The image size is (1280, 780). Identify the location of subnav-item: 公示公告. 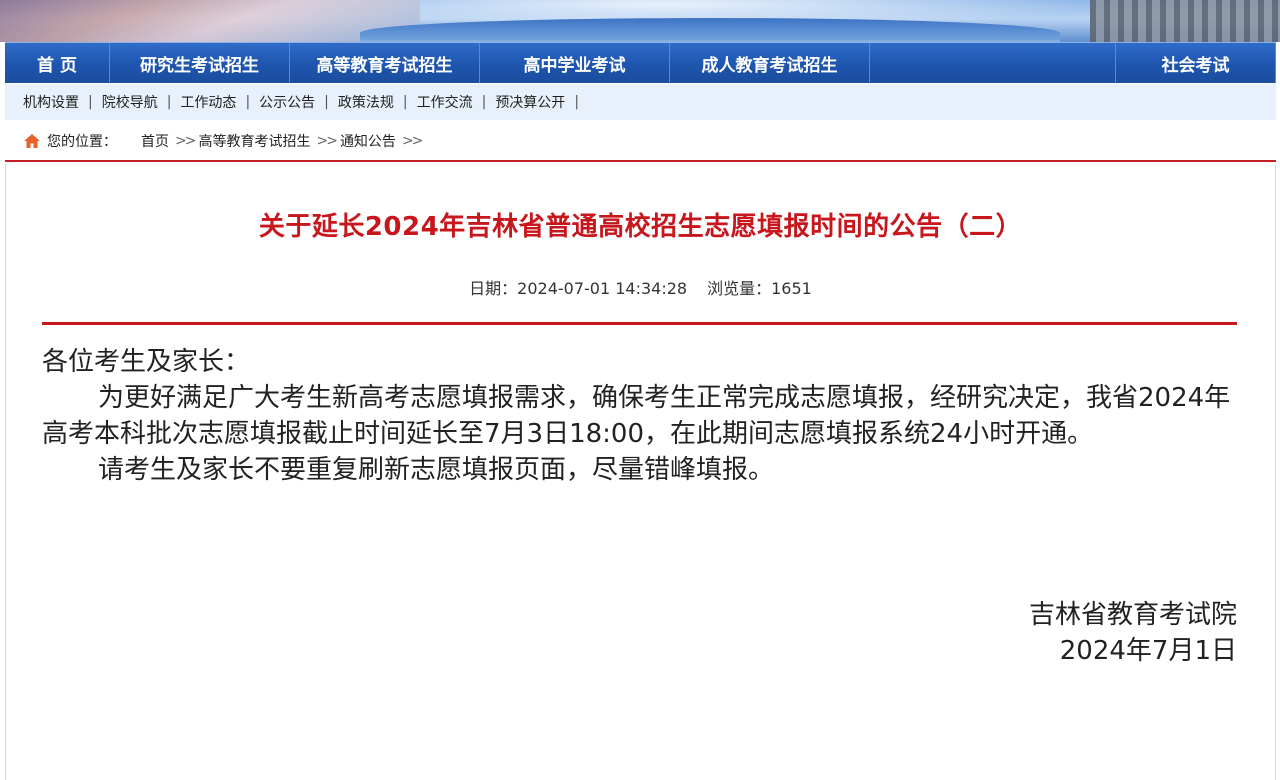
(287, 102).